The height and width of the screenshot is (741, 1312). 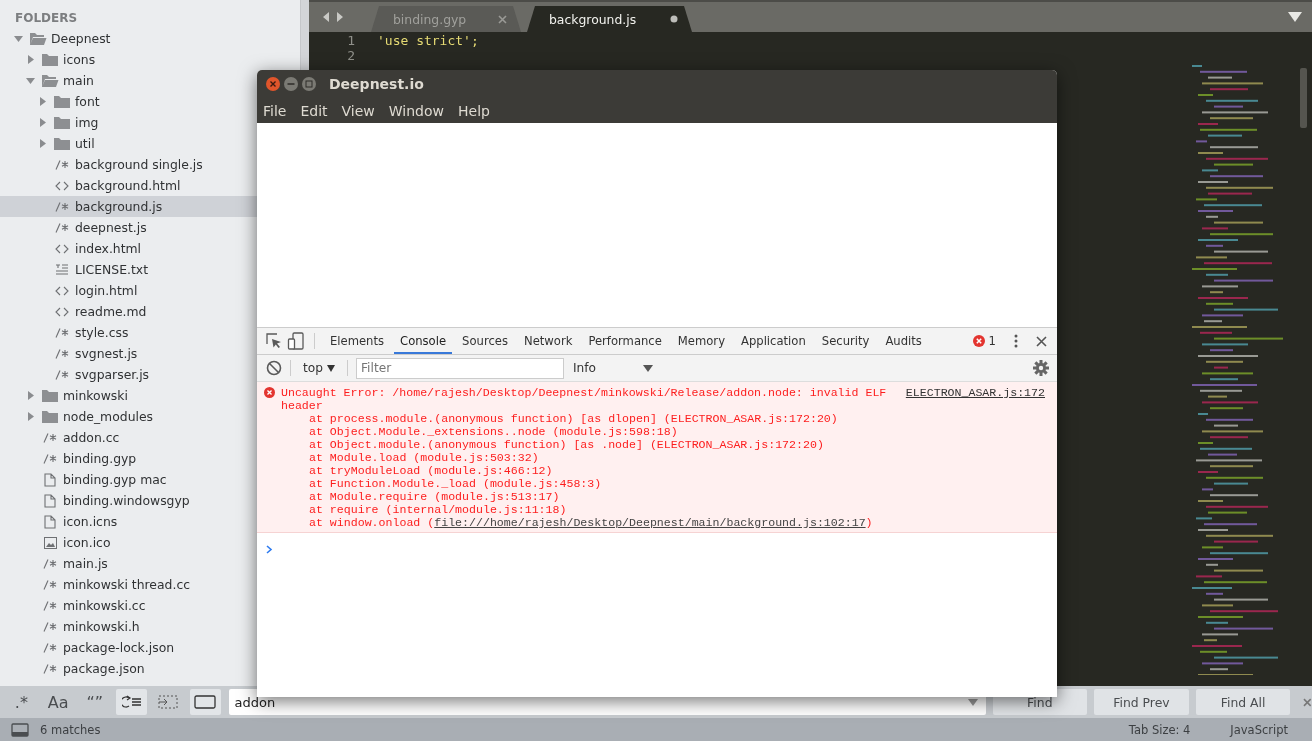 I want to click on file-tree-item: binding.gyp mac, so click(x=150, y=479).